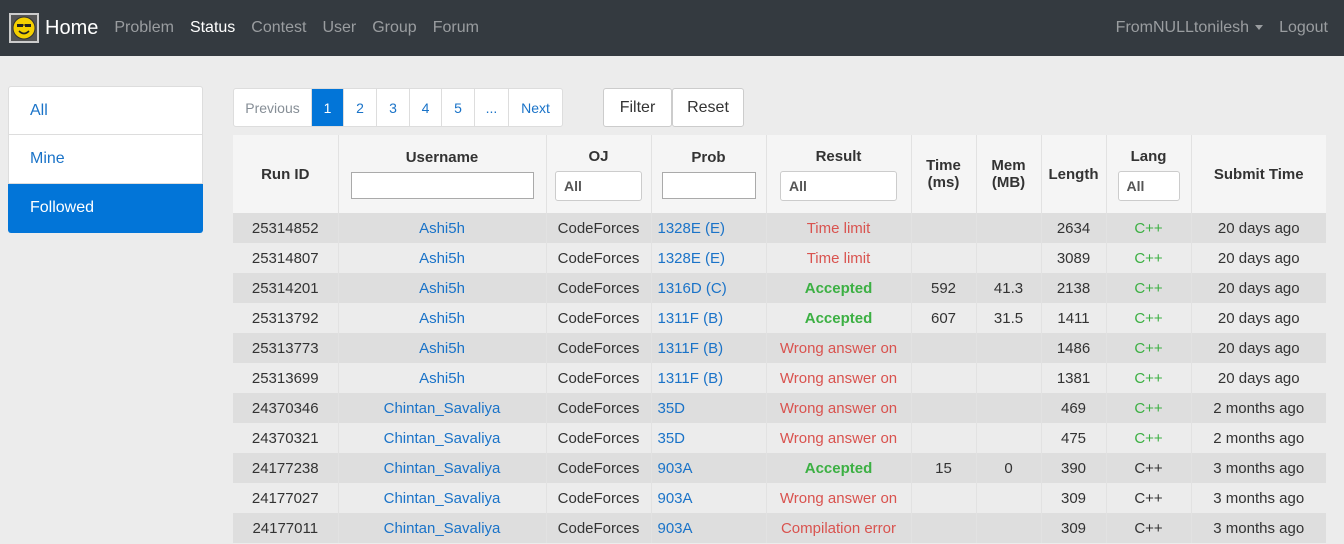 This screenshot has height=544, width=1344. I want to click on lang-filter-select: All, so click(1148, 185).